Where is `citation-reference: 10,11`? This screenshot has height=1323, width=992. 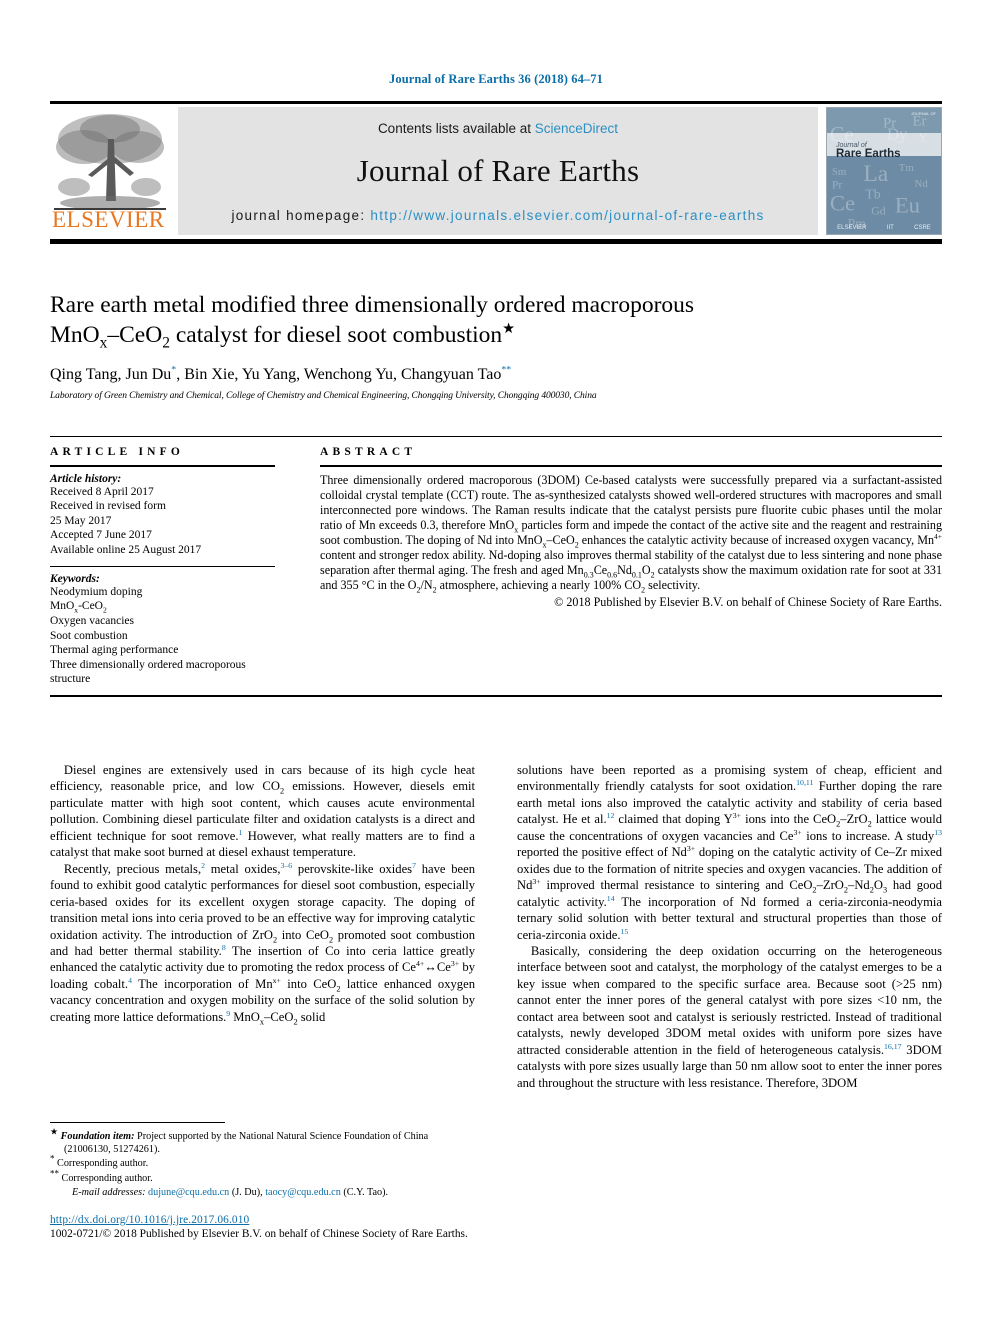 citation-reference: 10,11 is located at coordinates (804, 782).